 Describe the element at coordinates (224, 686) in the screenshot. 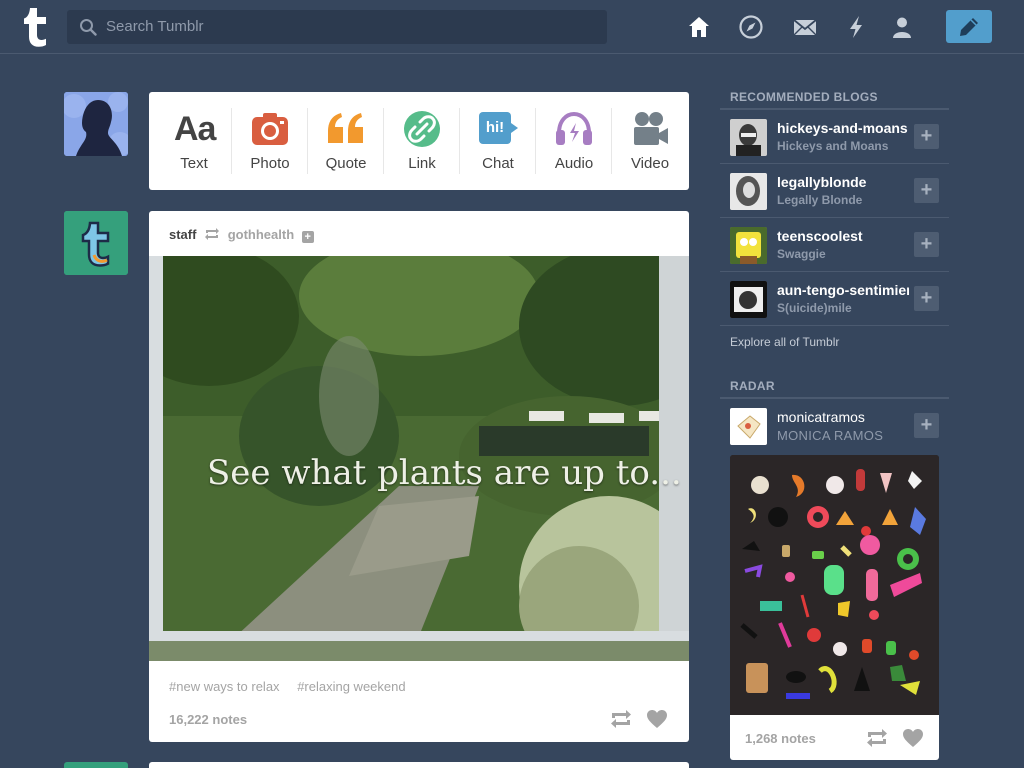

I see `post-tag: #new ways to relax` at that location.